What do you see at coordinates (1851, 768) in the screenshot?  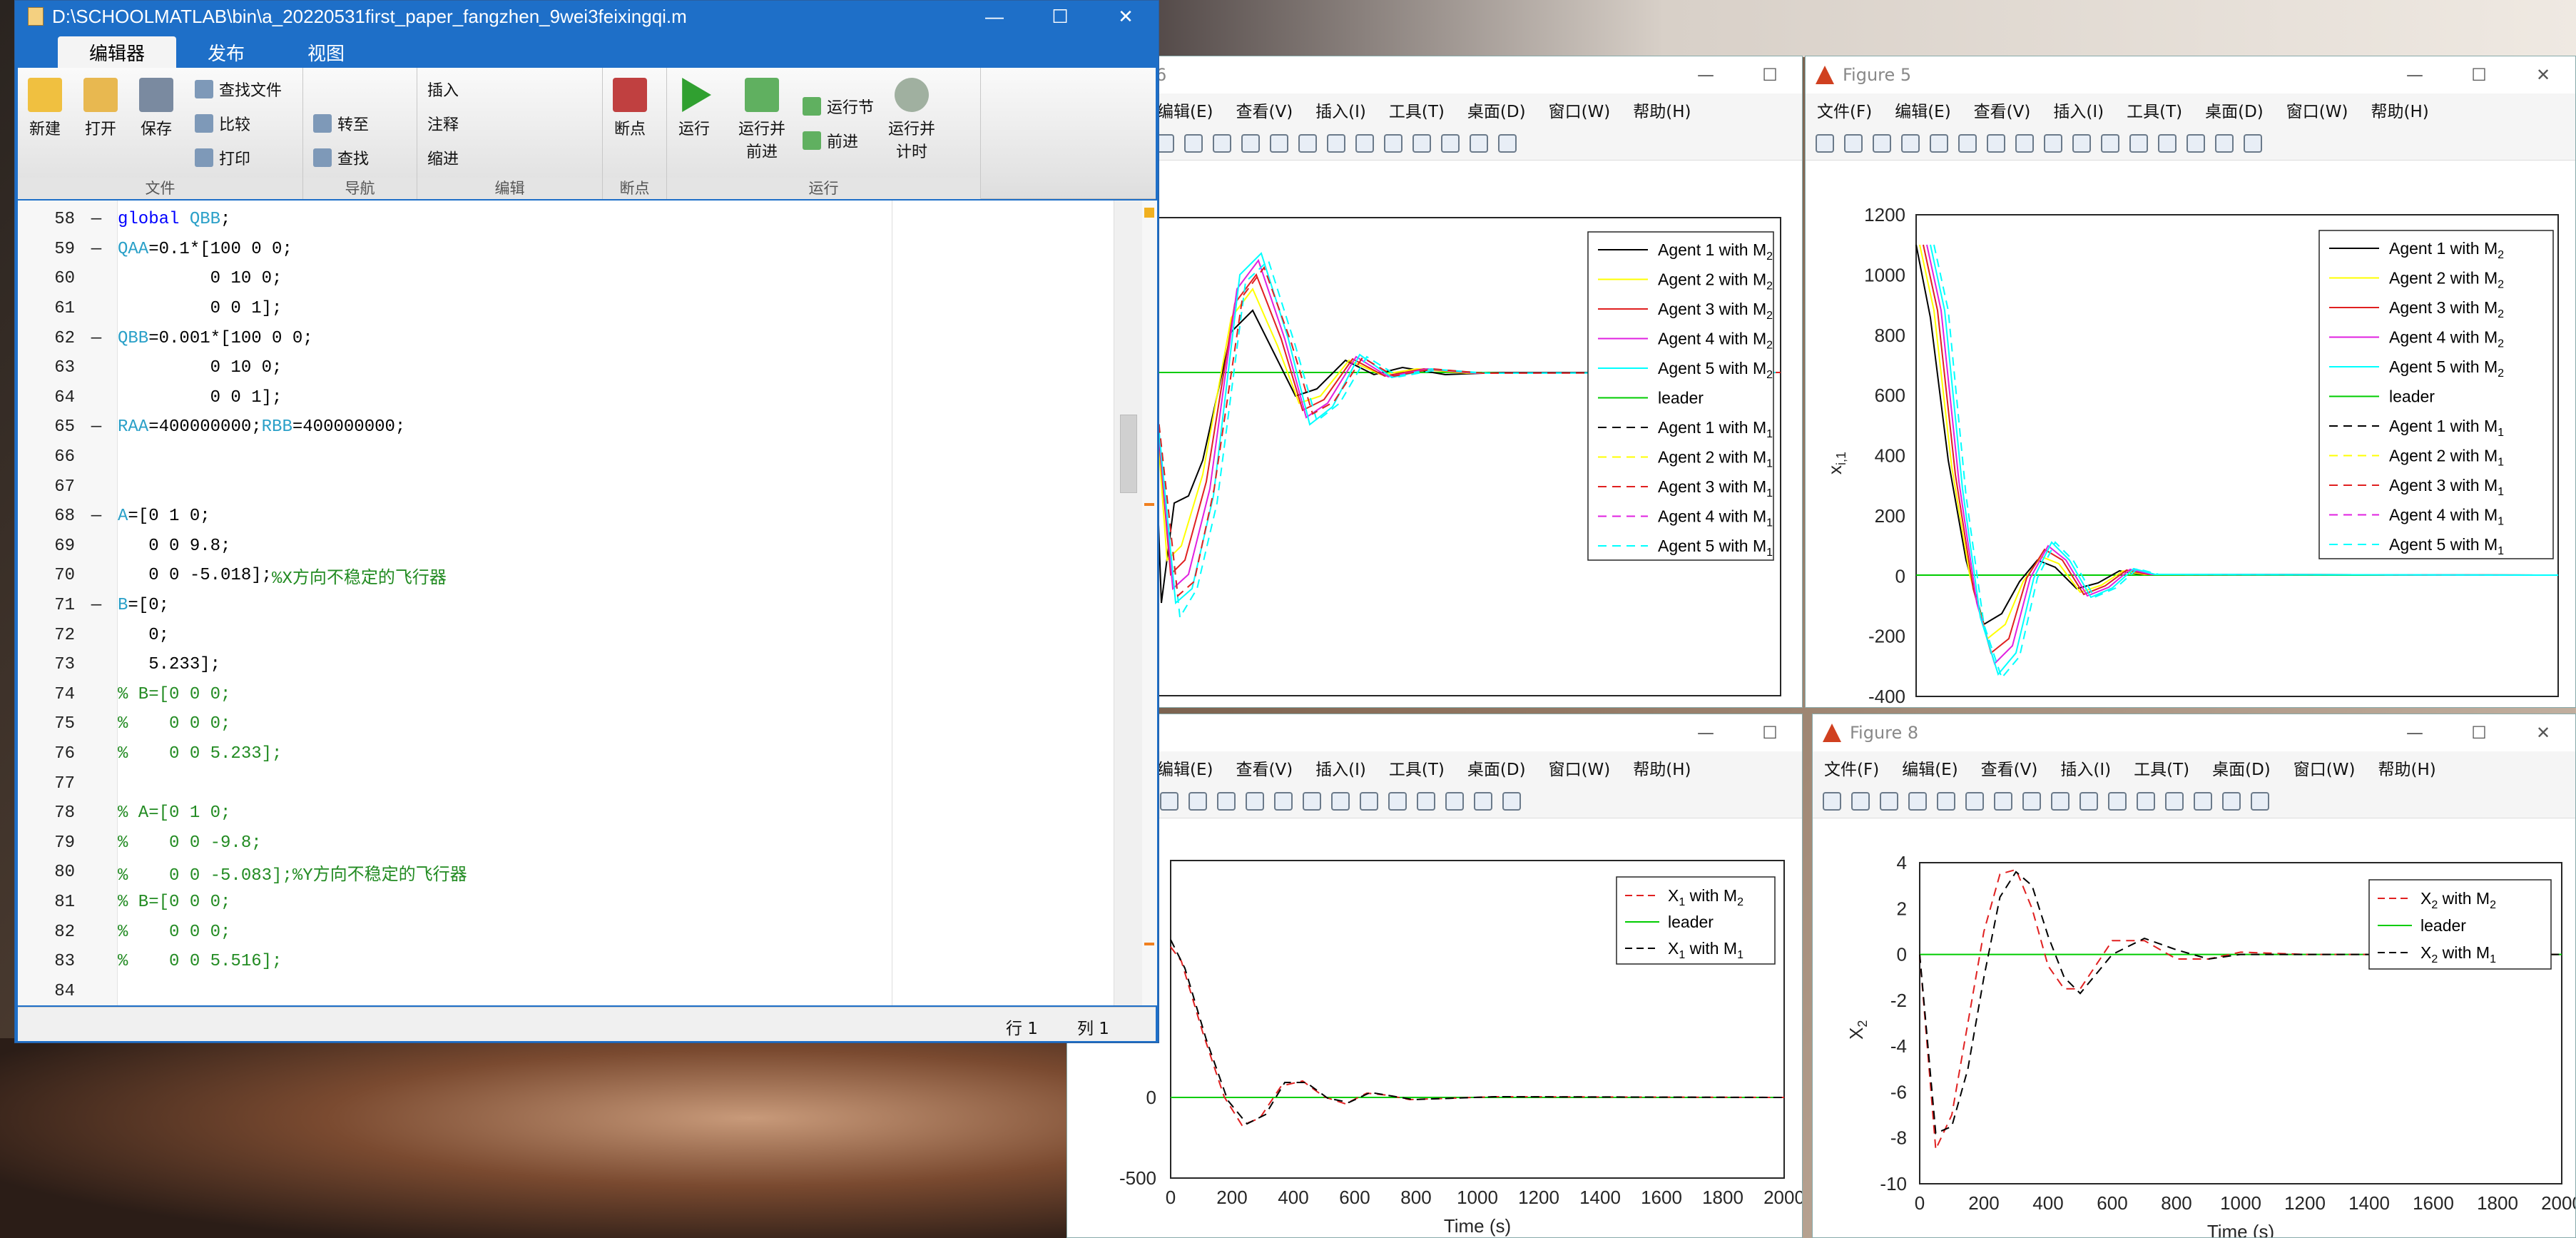 I see `menu-file: 文件(F)` at bounding box center [1851, 768].